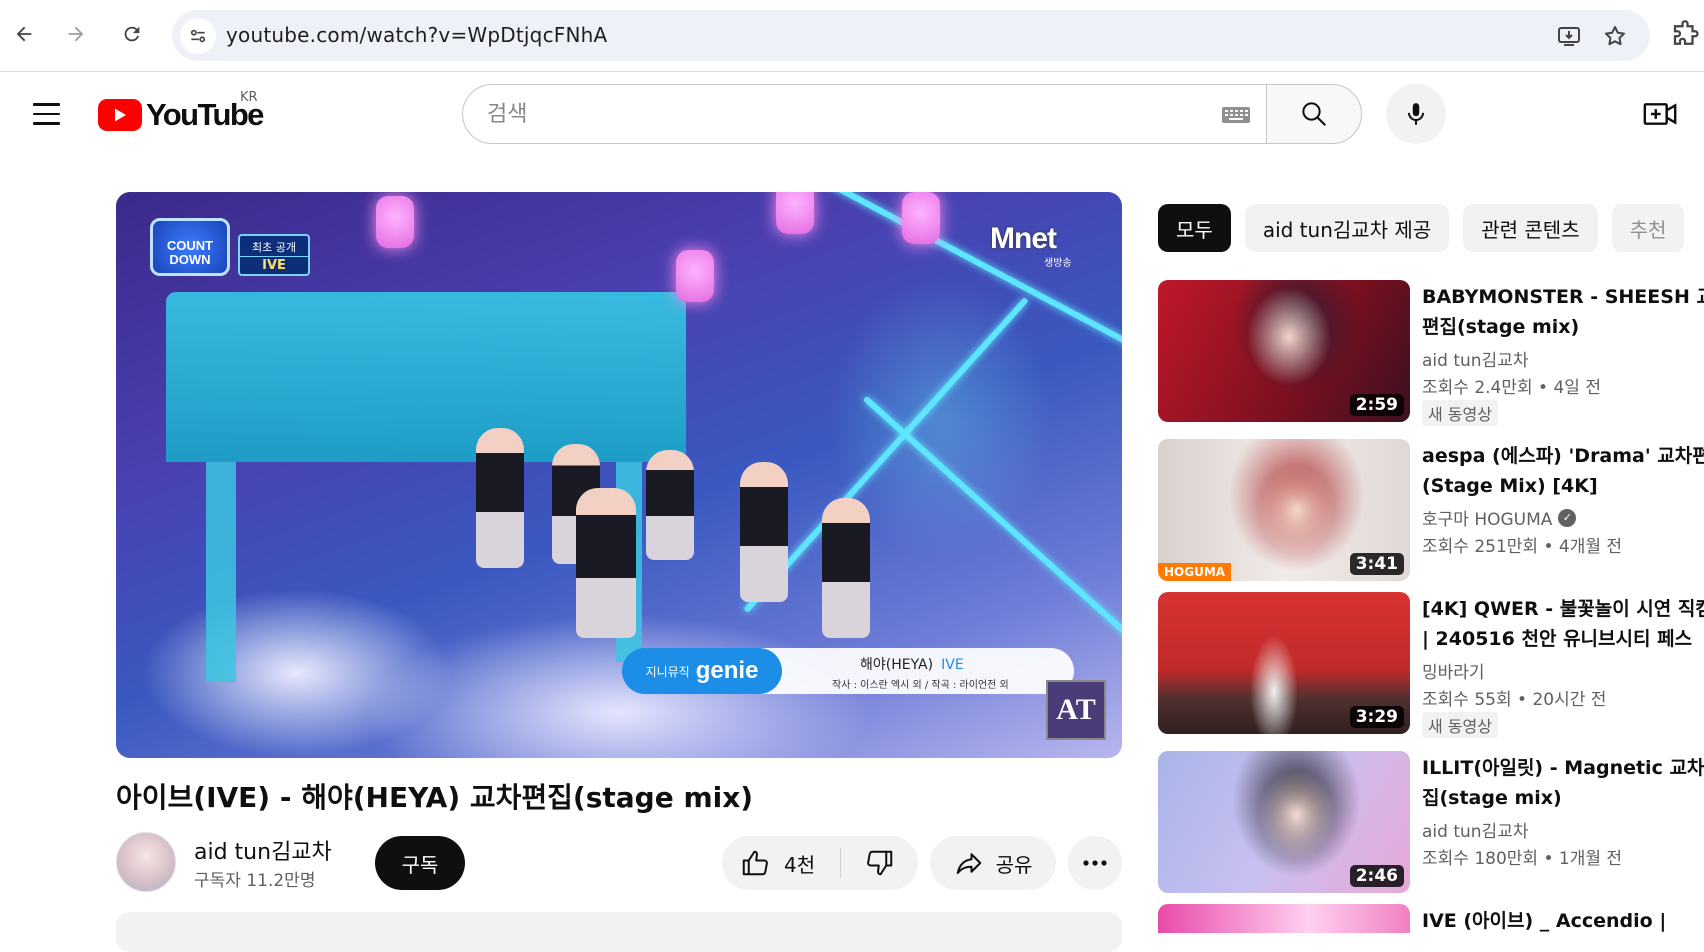 This screenshot has width=1704, height=952. I want to click on title-line: [4K] QWER - 불꽃놀이 시연 직캠, so click(1563, 609).